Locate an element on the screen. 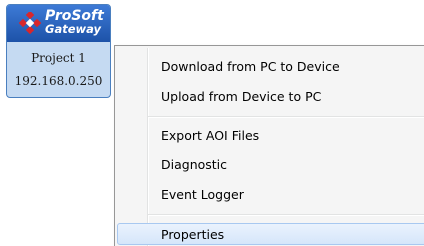  menu-item-upload: Upload from Device to PC is located at coordinates (270, 96).